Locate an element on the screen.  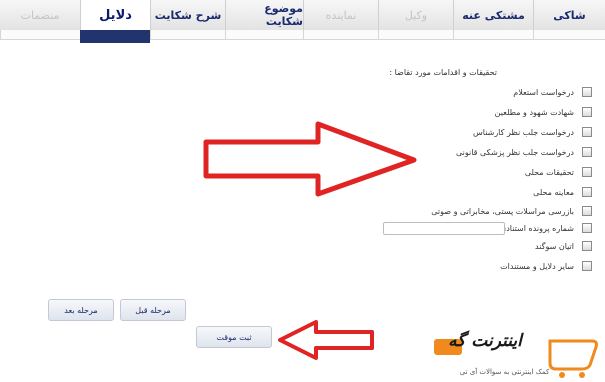
tab-evidence: دلایل is located at coordinates (115, 15).